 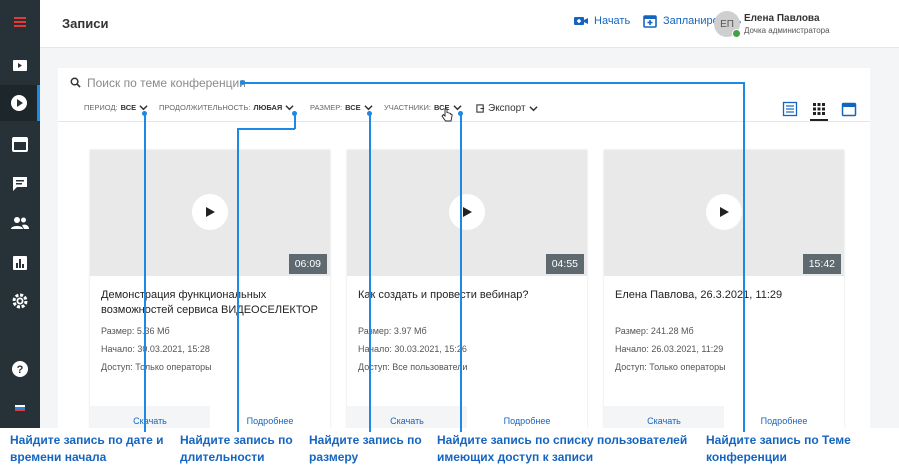 I want to click on user-role: Дочка администратора, so click(x=787, y=30).